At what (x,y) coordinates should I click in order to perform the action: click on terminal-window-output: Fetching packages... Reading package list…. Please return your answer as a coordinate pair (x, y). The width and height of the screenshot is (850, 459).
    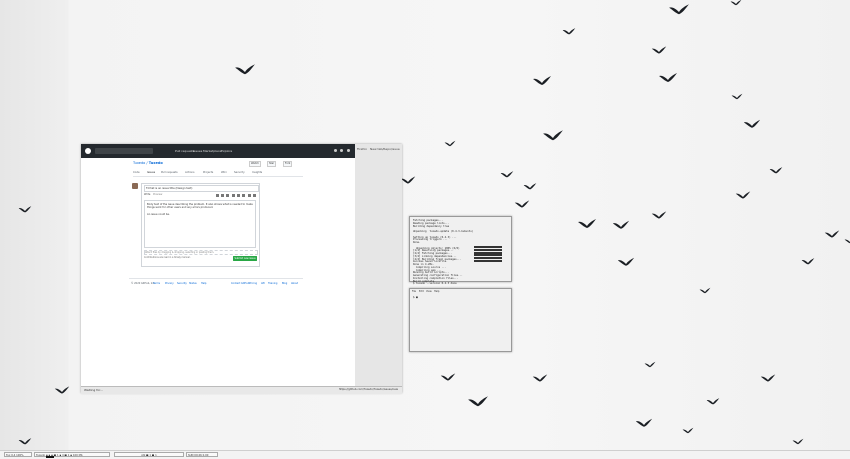
    Looking at the image, I should click on (460, 250).